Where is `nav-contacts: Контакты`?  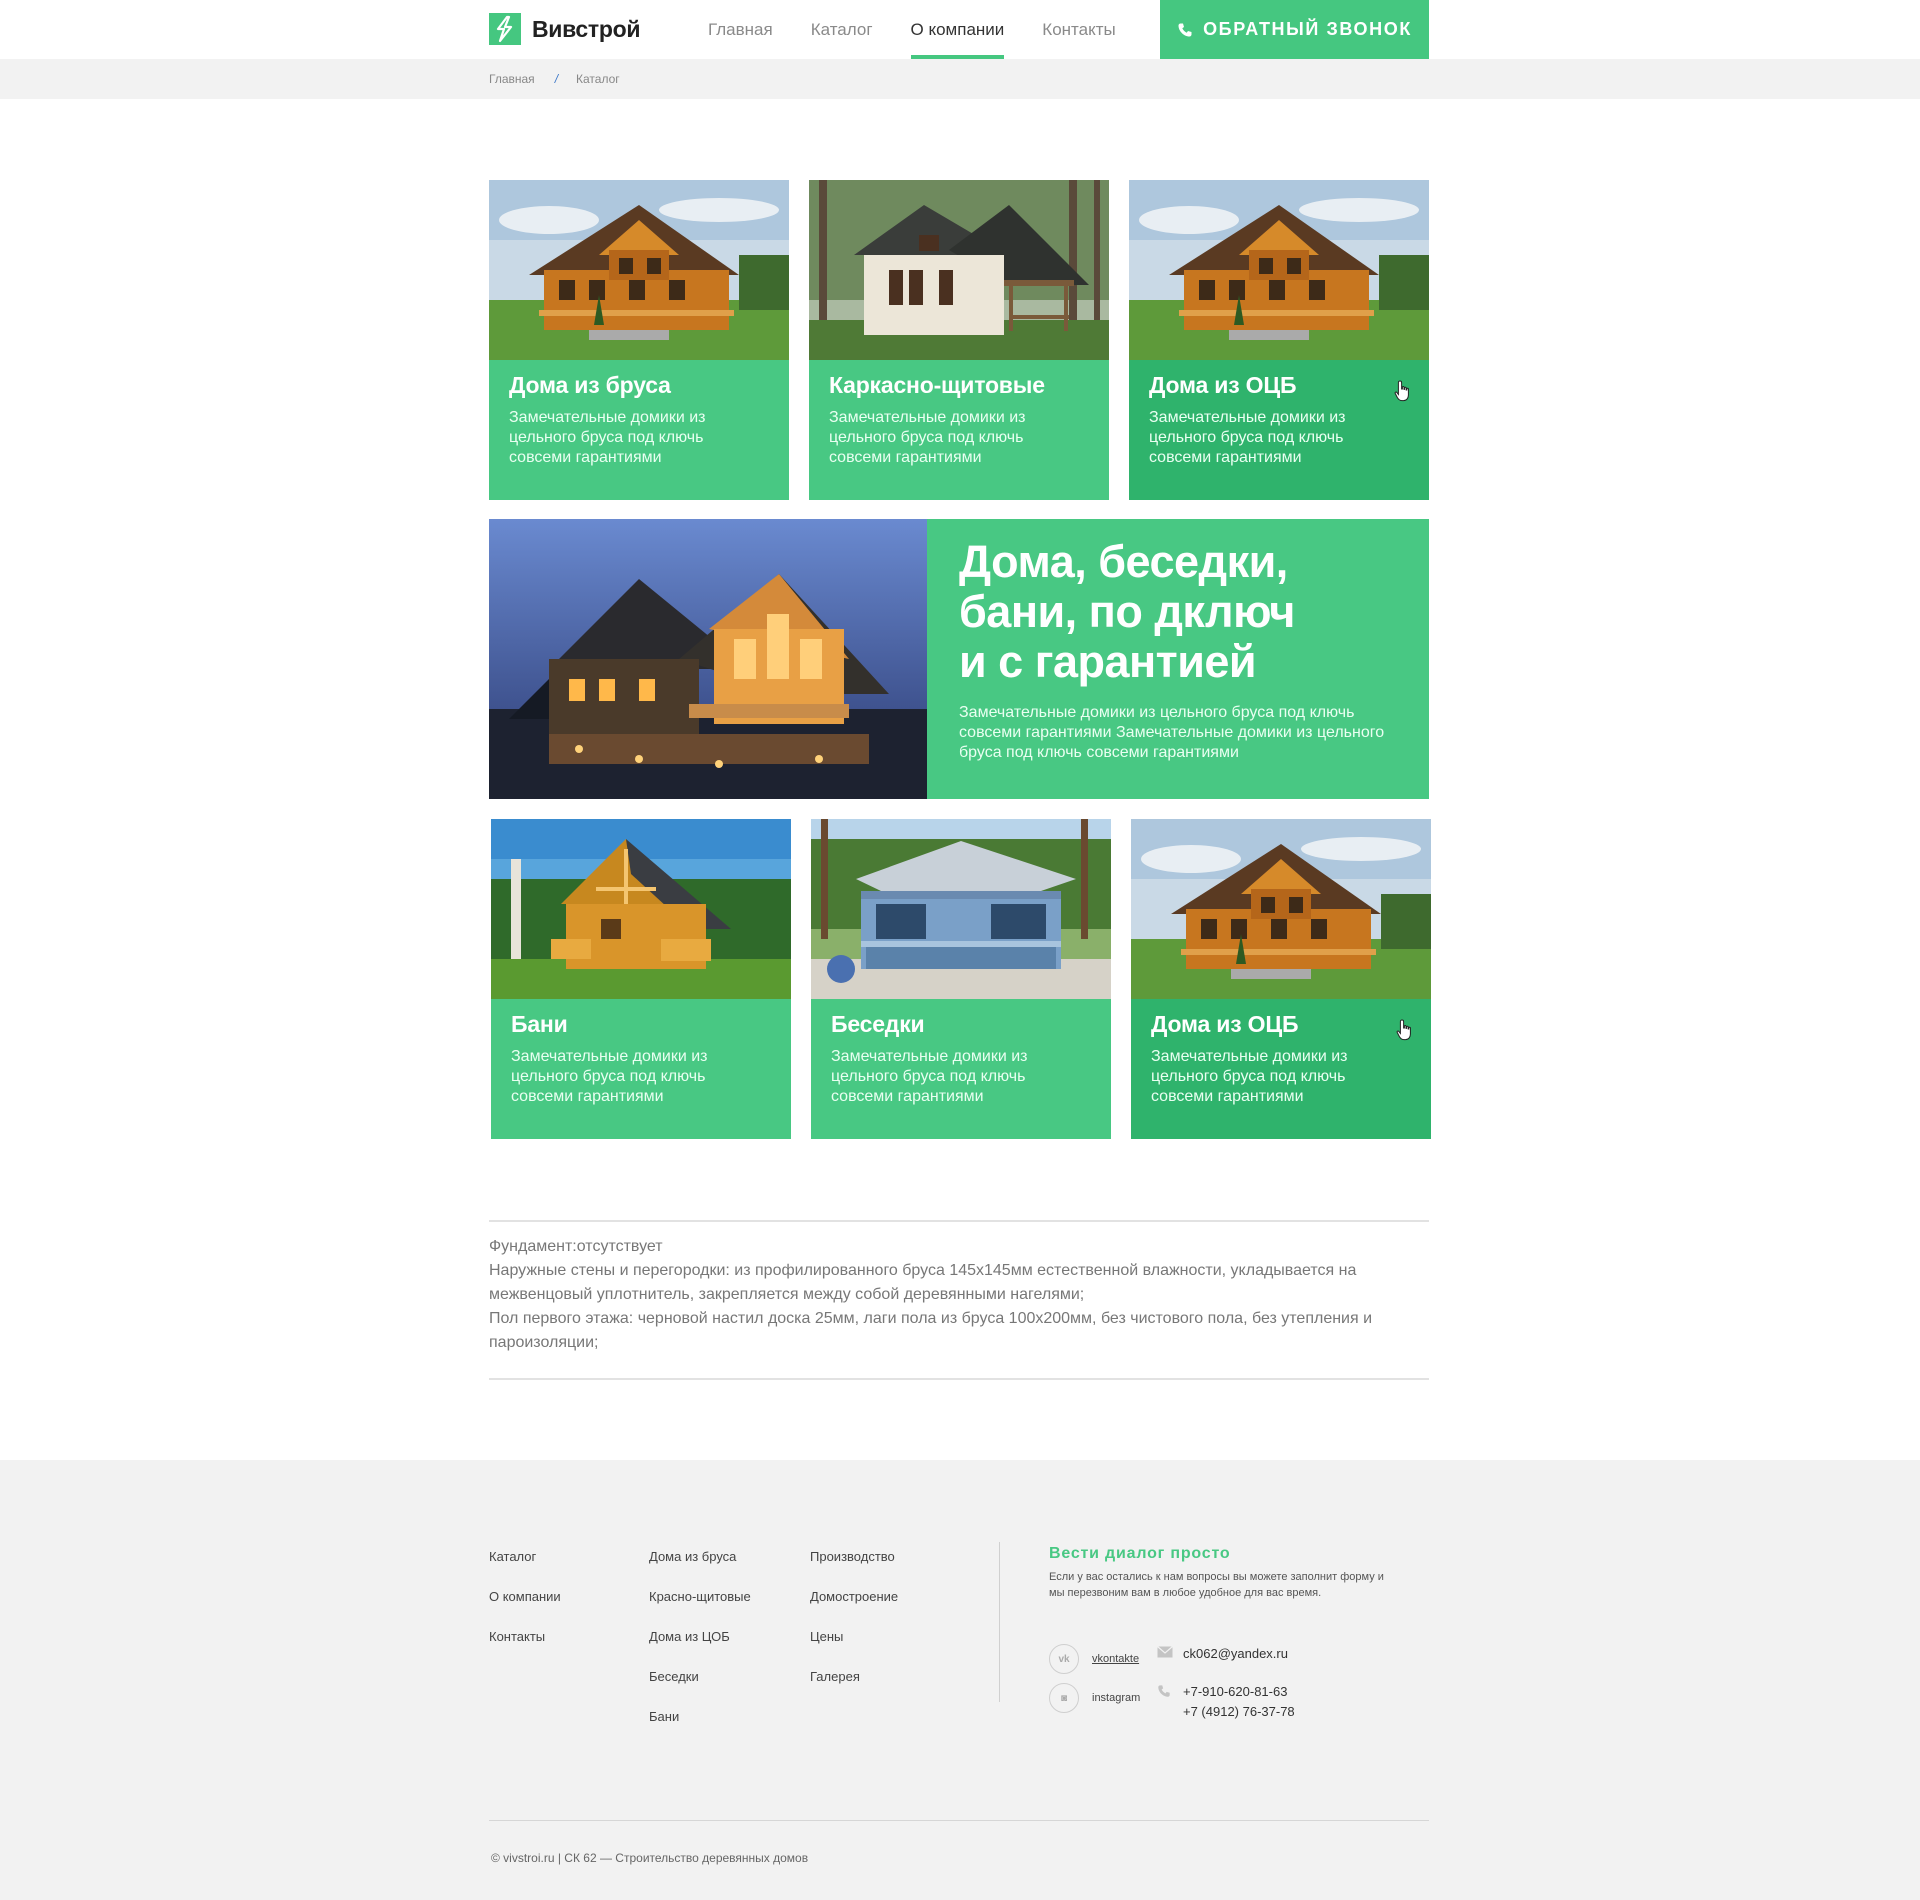 nav-contacts: Контакты is located at coordinates (1078, 29).